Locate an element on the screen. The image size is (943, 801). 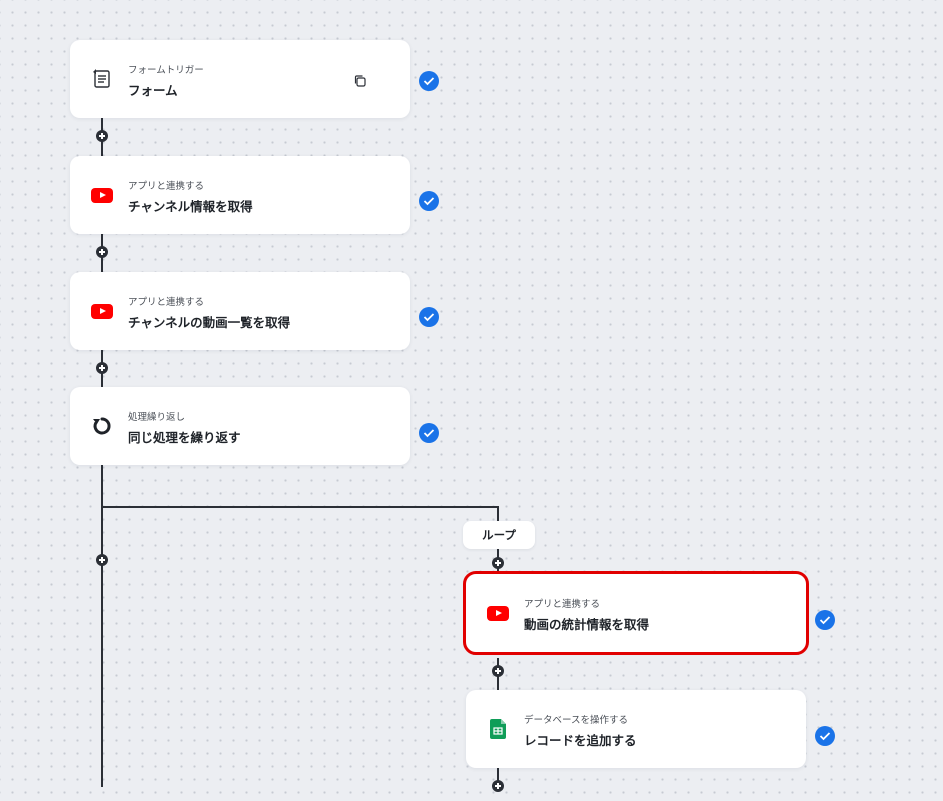
form-trigger-icon is located at coordinates (102, 79).